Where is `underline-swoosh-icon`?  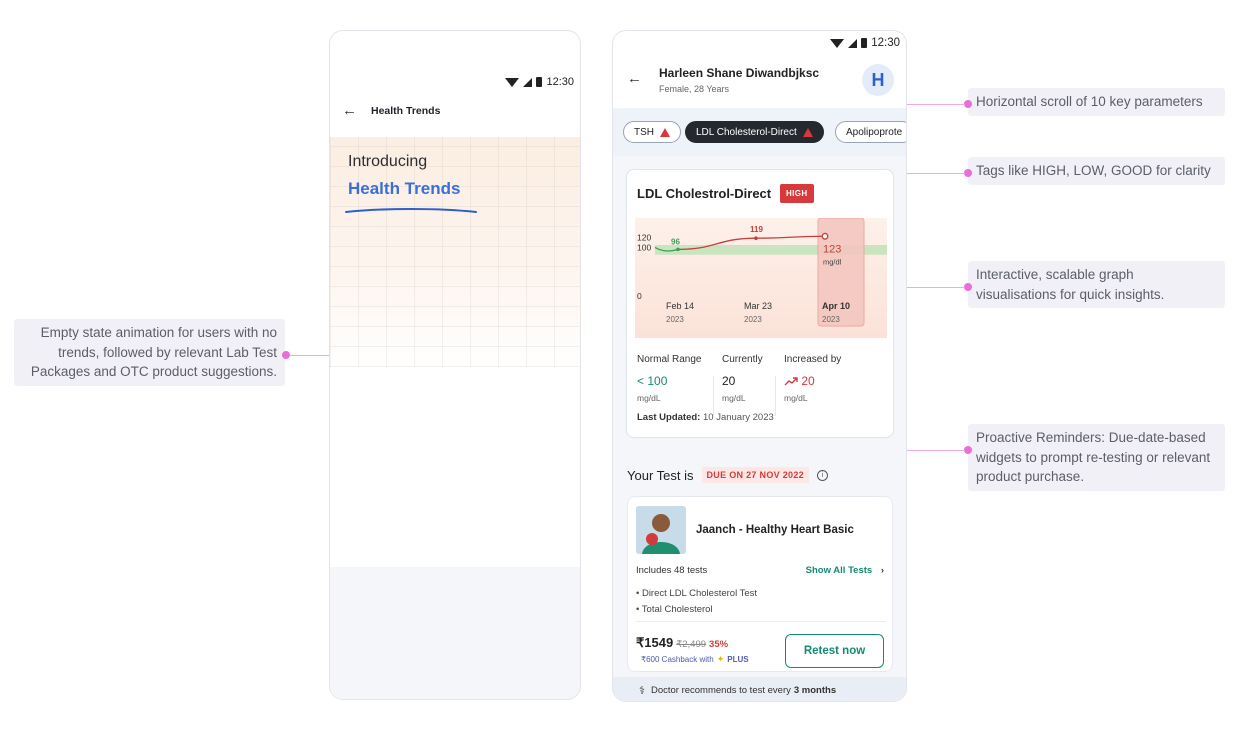 underline-swoosh-icon is located at coordinates (411, 210).